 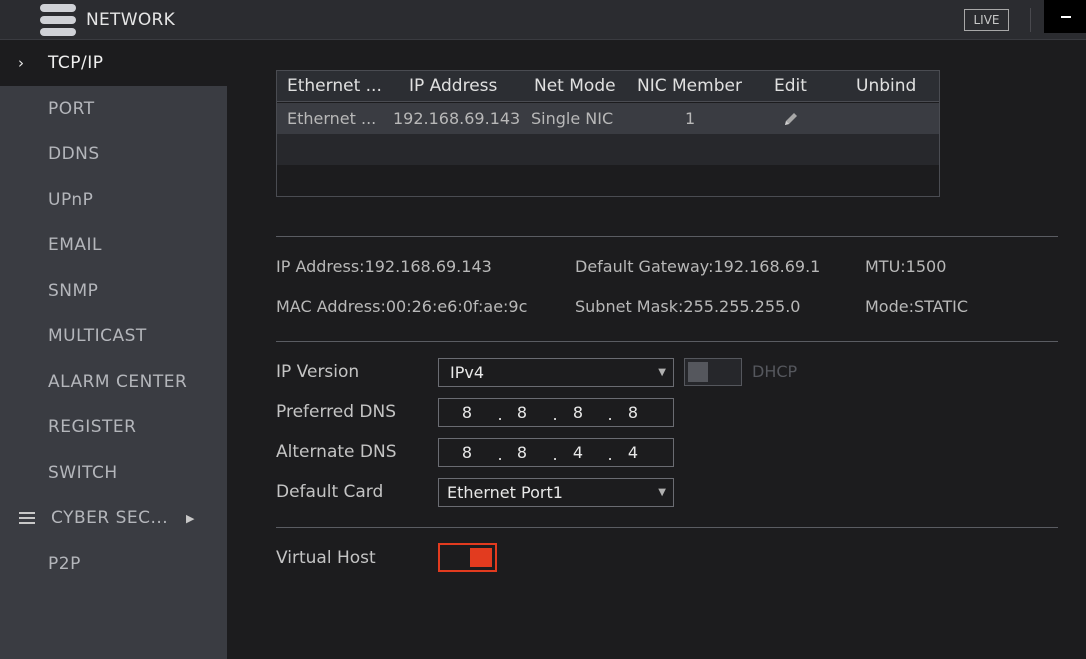 What do you see at coordinates (505, 492) in the screenshot?
I see `default-card-value: Ethernet Port1` at bounding box center [505, 492].